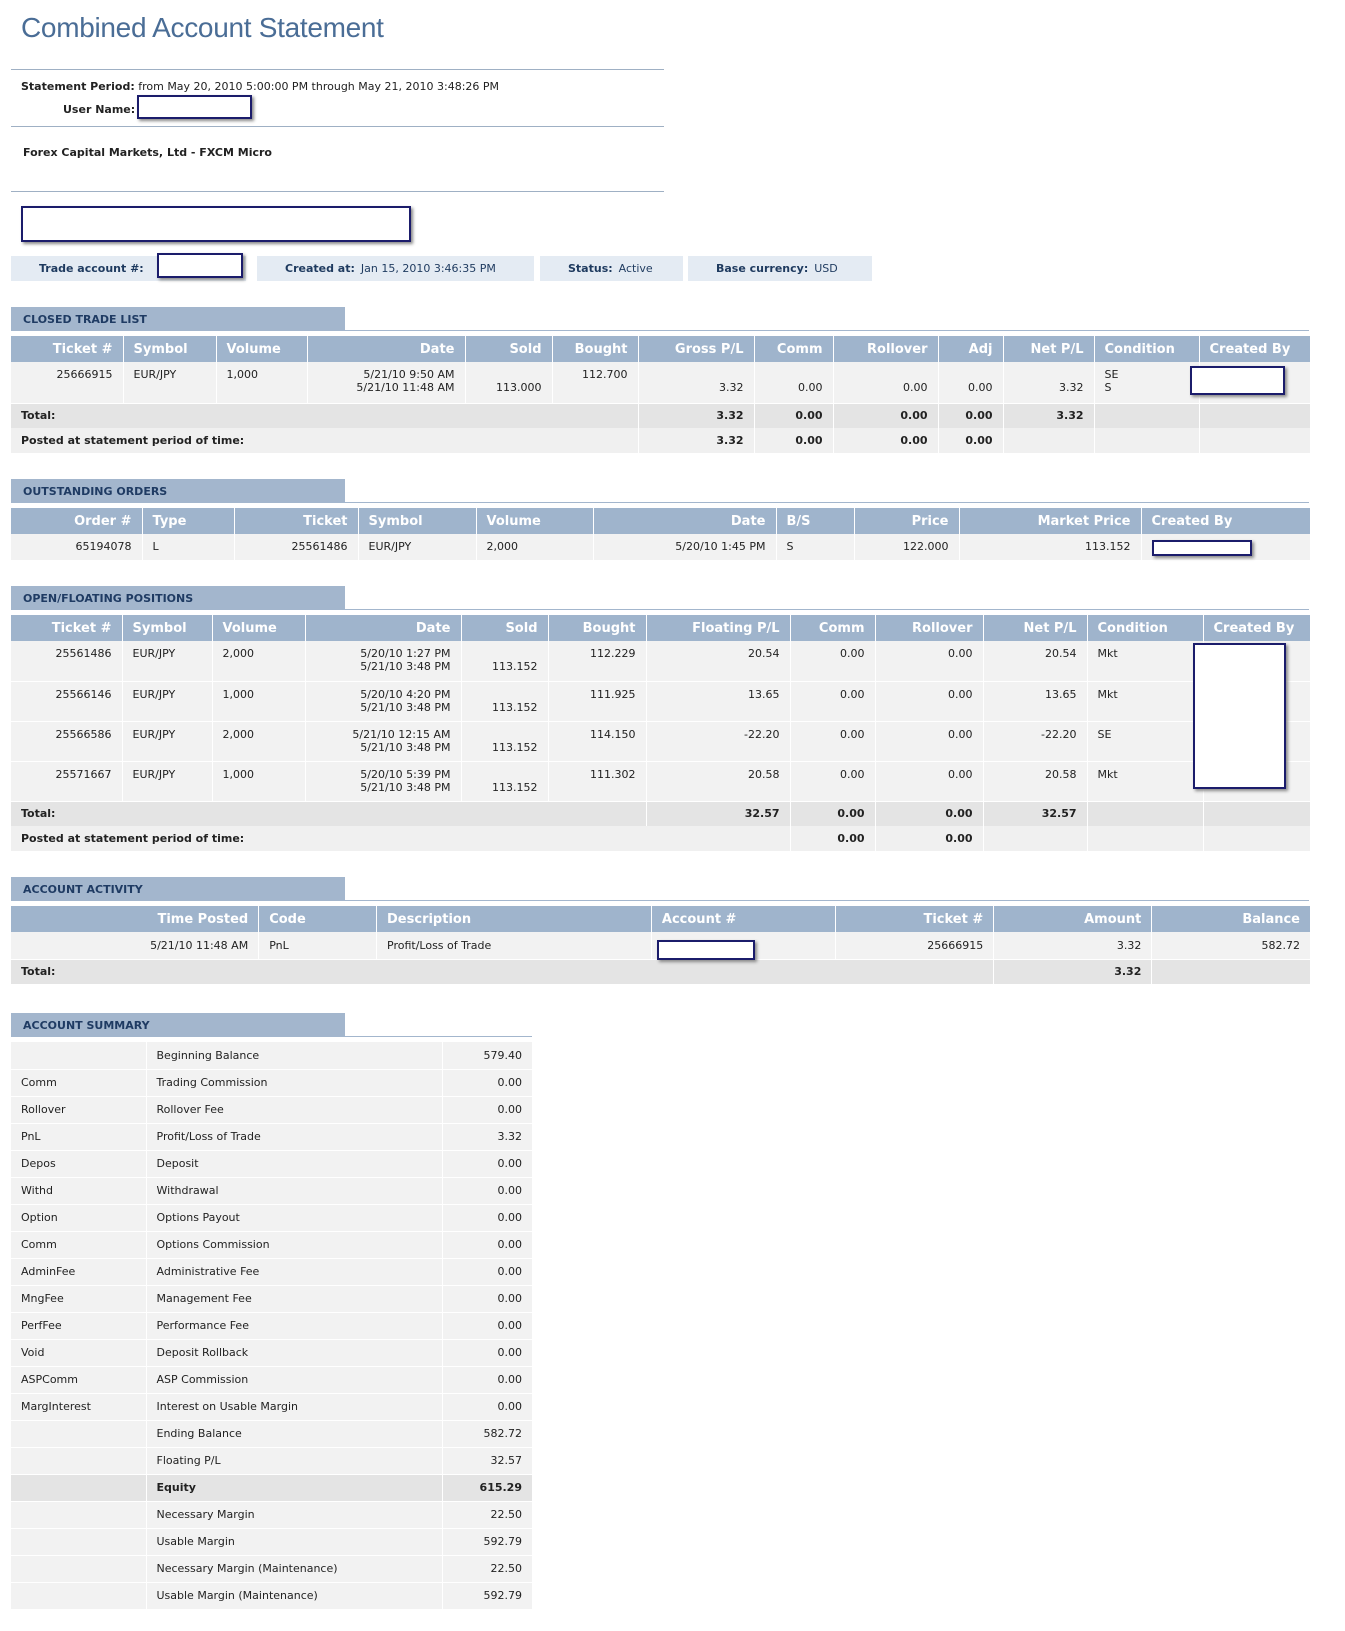 This screenshot has width=1345, height=1631. Describe the element at coordinates (317, 946) in the screenshot. I see `cell-code: PnL` at that location.